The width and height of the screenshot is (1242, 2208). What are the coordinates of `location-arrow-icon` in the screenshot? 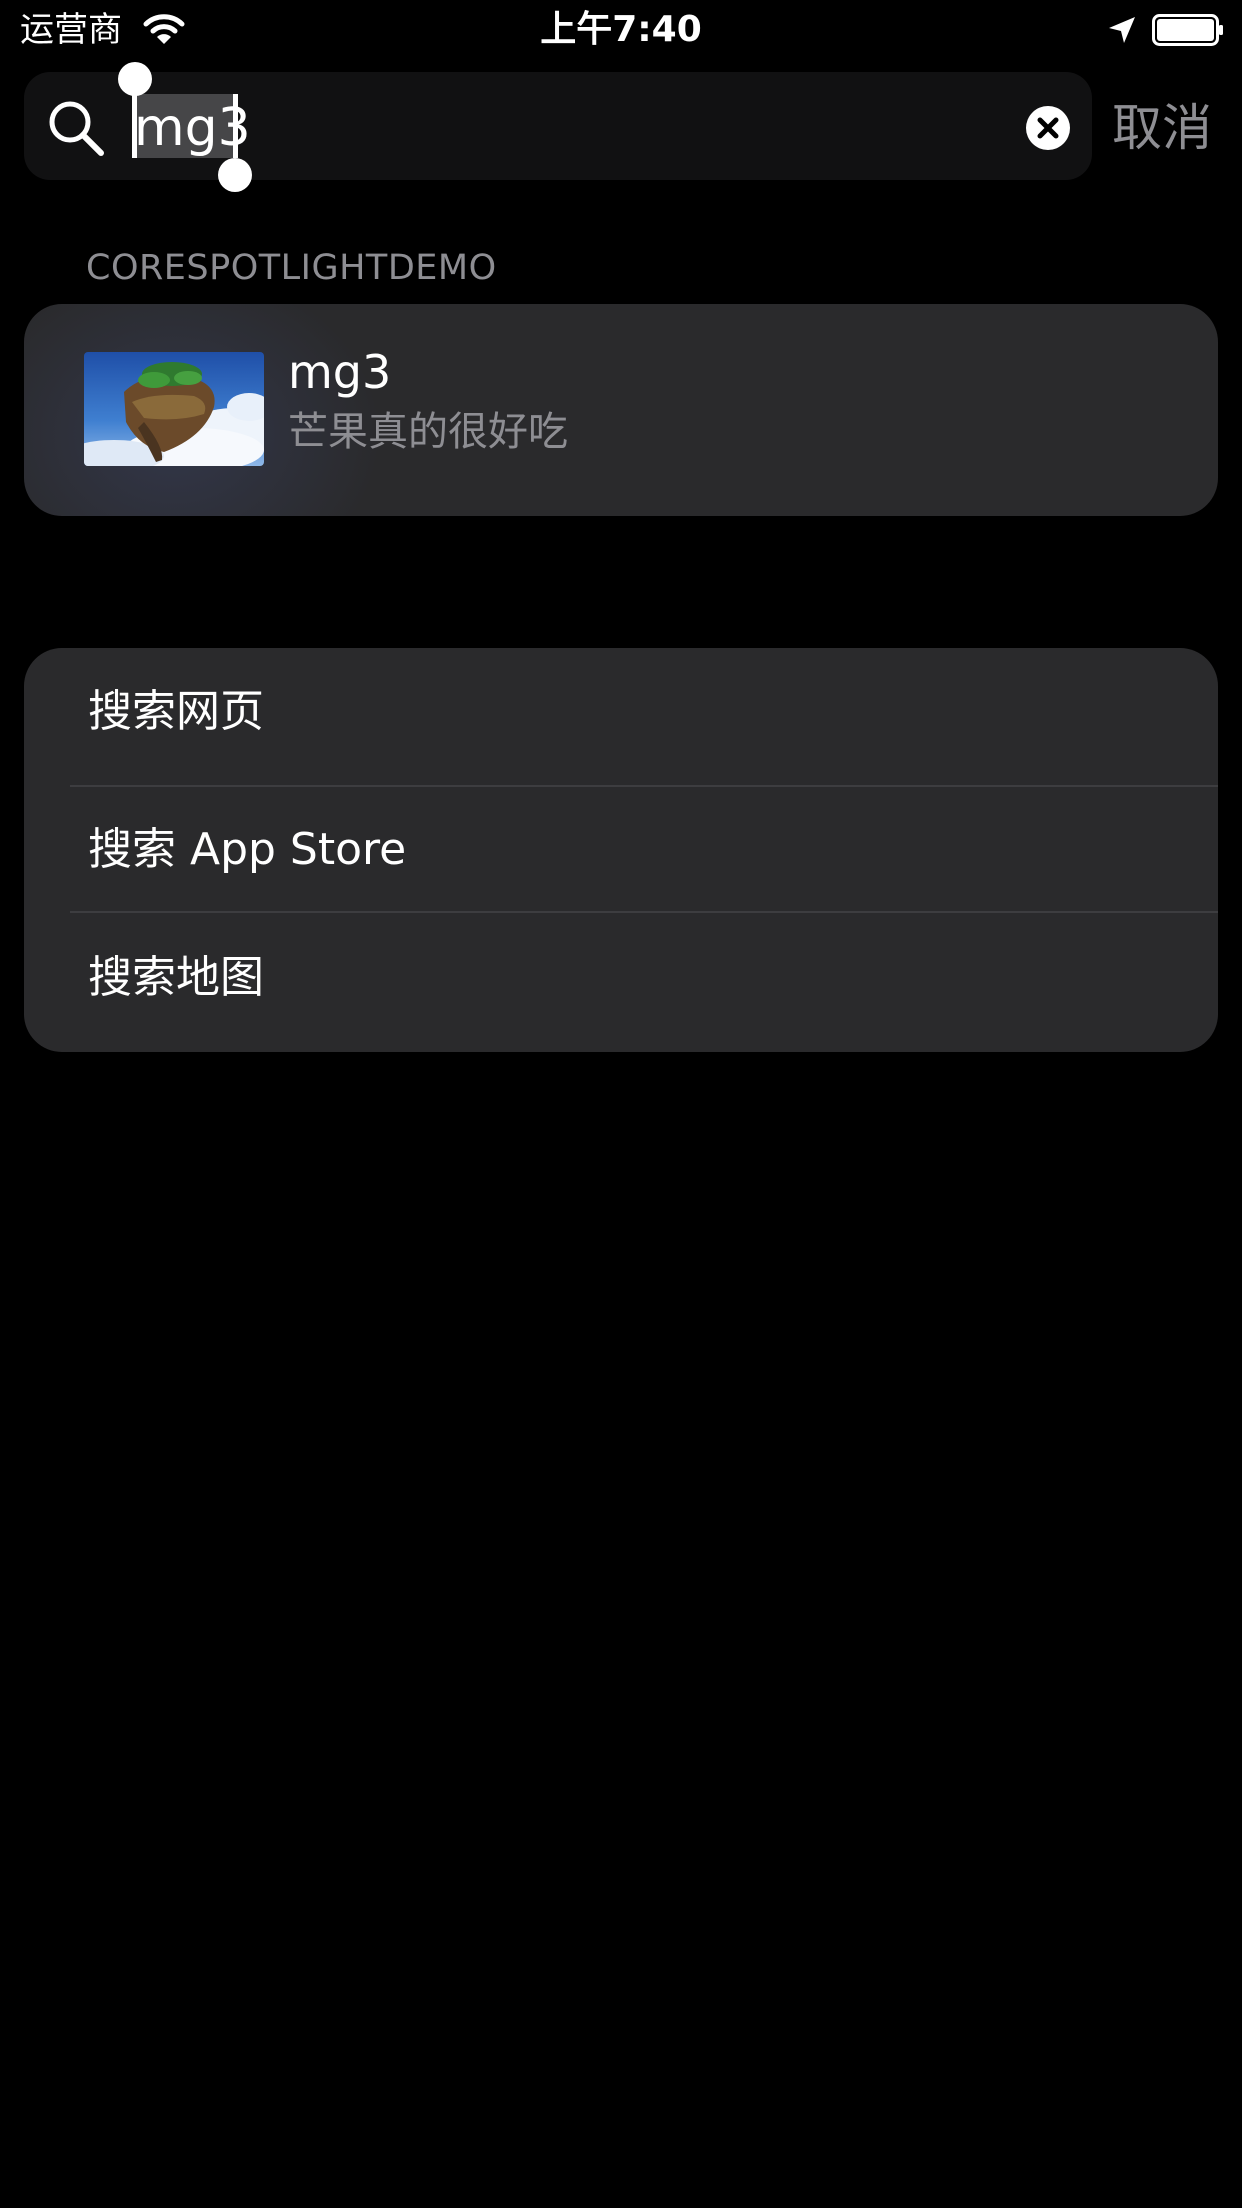 It's located at (1122, 30).